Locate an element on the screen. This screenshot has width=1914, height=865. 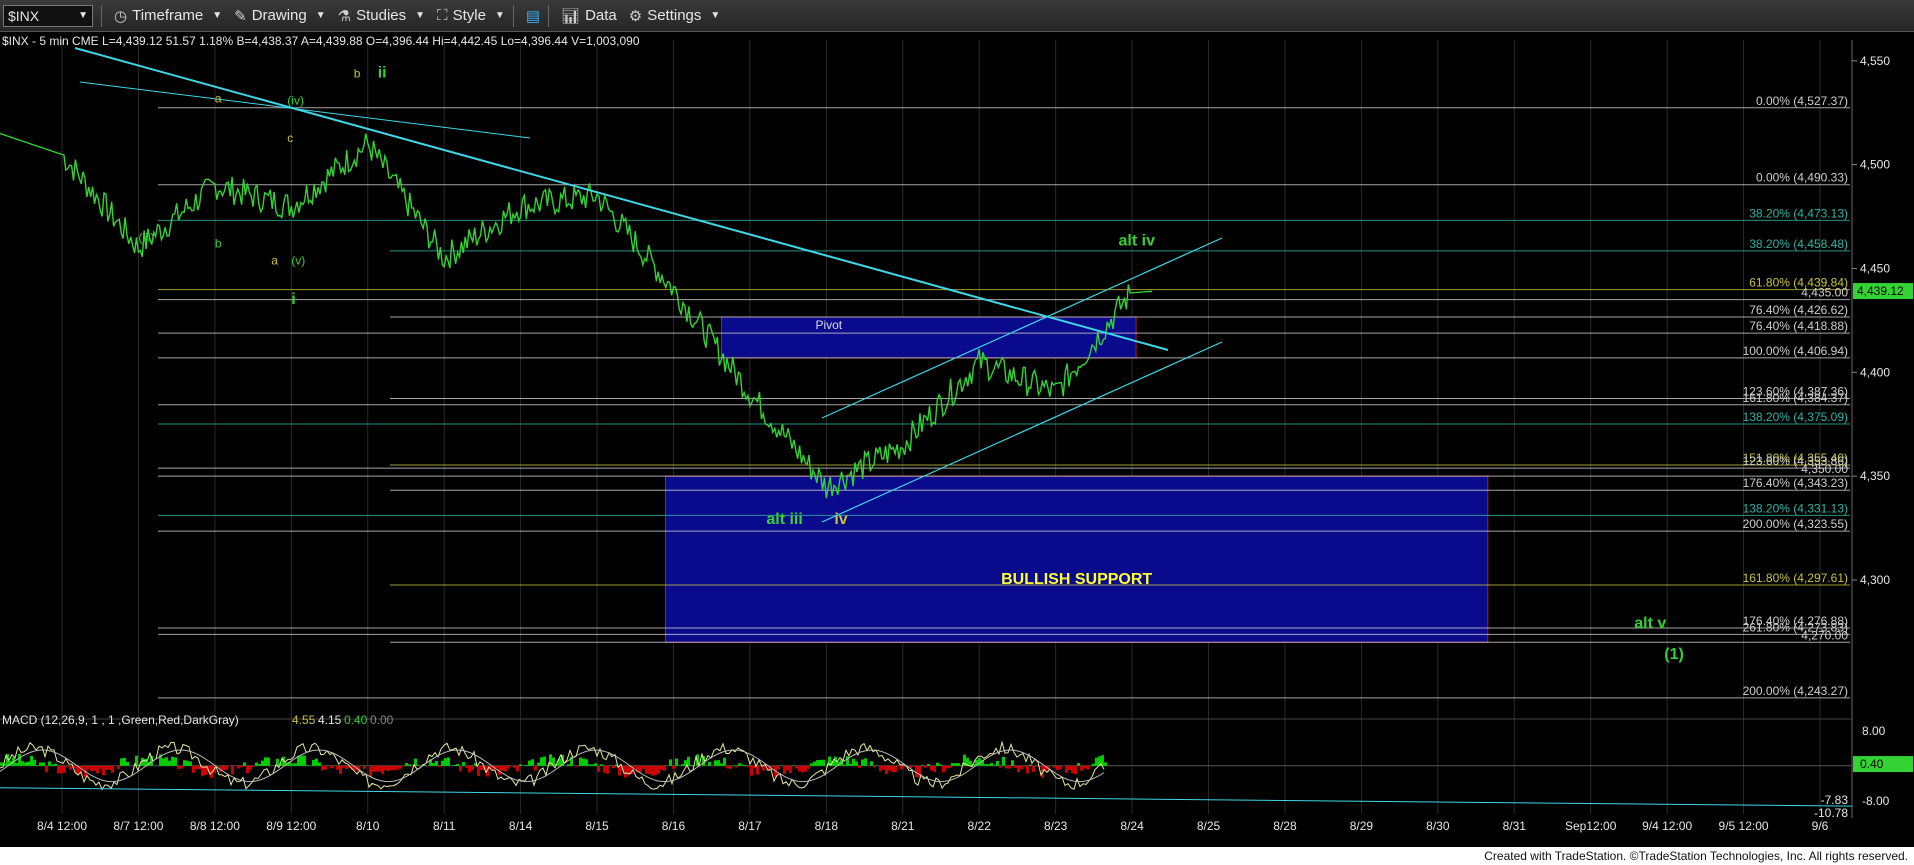
macd-readout: 4.55 is located at coordinates (304, 720).